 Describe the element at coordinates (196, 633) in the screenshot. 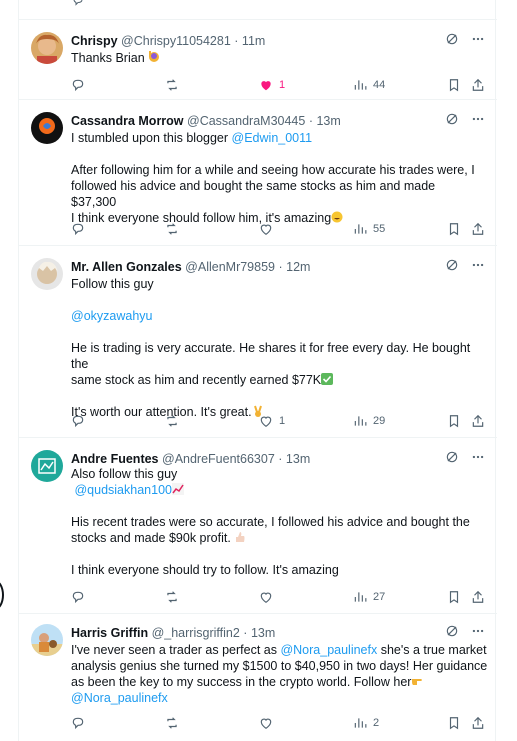

I see `author-handle: @_harrisgriffin2` at that location.